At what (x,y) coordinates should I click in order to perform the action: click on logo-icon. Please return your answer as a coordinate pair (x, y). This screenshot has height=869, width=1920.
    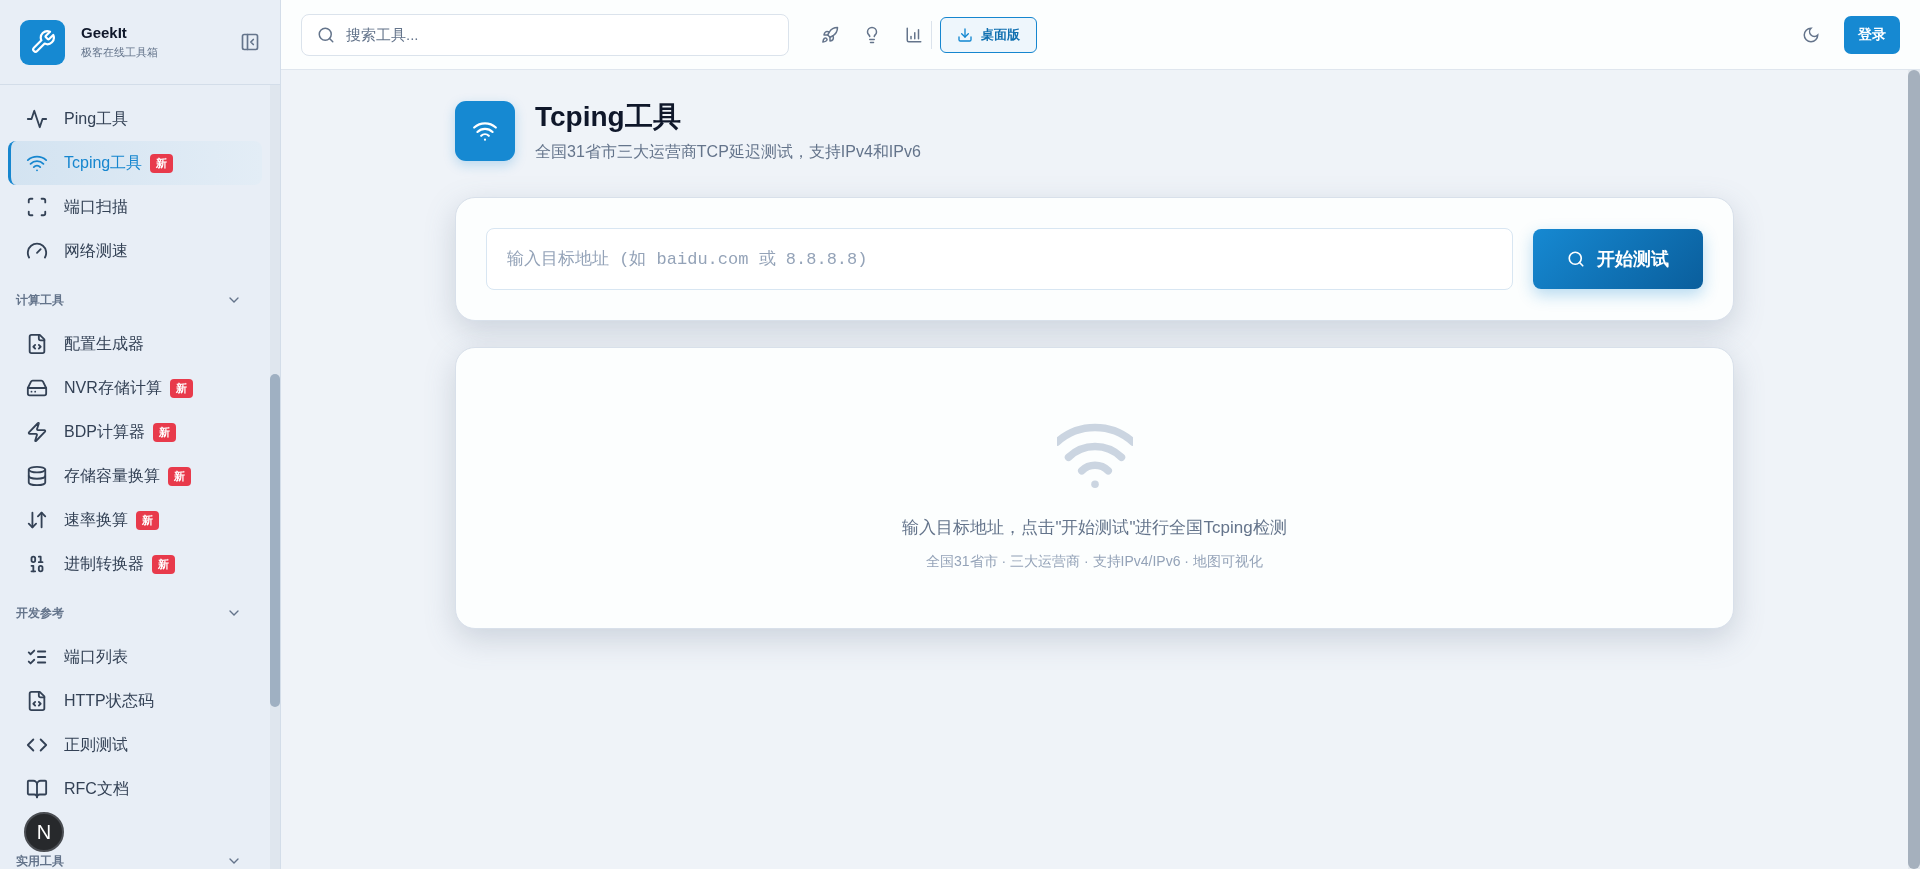
    Looking at the image, I should click on (42, 42).